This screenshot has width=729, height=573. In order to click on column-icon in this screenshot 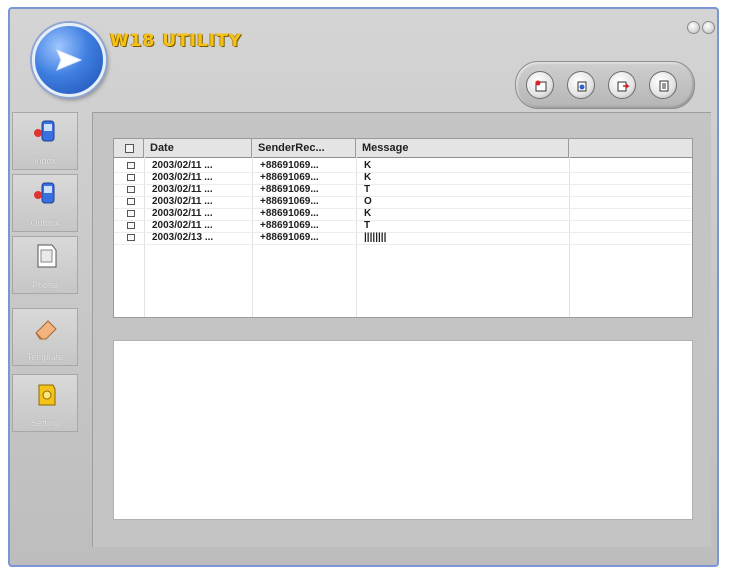, I will do `click(129, 148)`.